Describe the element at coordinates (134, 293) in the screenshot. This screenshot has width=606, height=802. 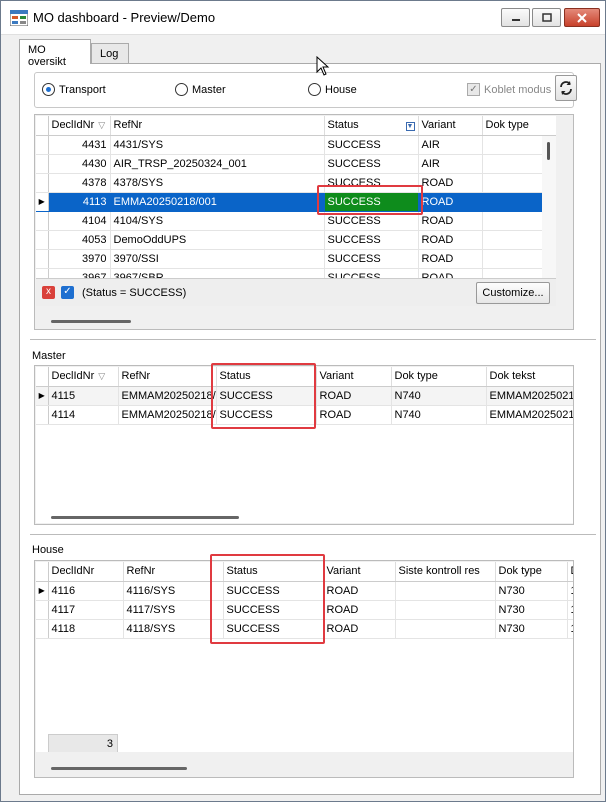
I see `filter-expression: (Status = SUCCESS)` at that location.